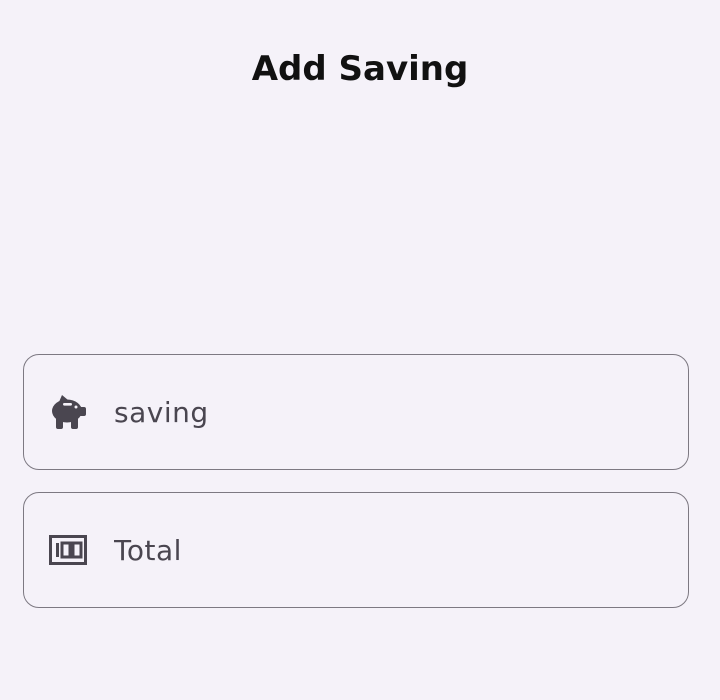 The height and width of the screenshot is (700, 720). Describe the element at coordinates (401, 412) in the screenshot. I see `saving-input` at that location.